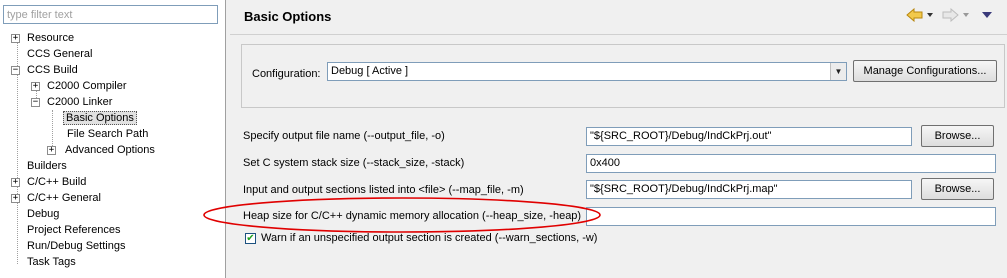 This screenshot has height=278, width=1007. I want to click on tree-item-ccs-build: − CCS Build, so click(45, 70).